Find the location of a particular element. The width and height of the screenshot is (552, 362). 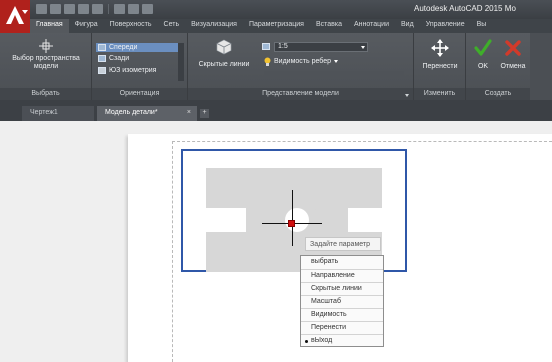

orientation-back: Сзади is located at coordinates (112, 58).